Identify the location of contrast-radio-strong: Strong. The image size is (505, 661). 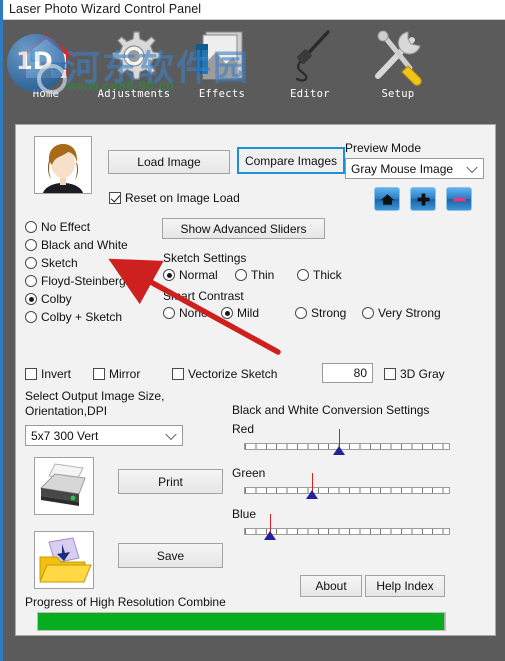
(320, 313).